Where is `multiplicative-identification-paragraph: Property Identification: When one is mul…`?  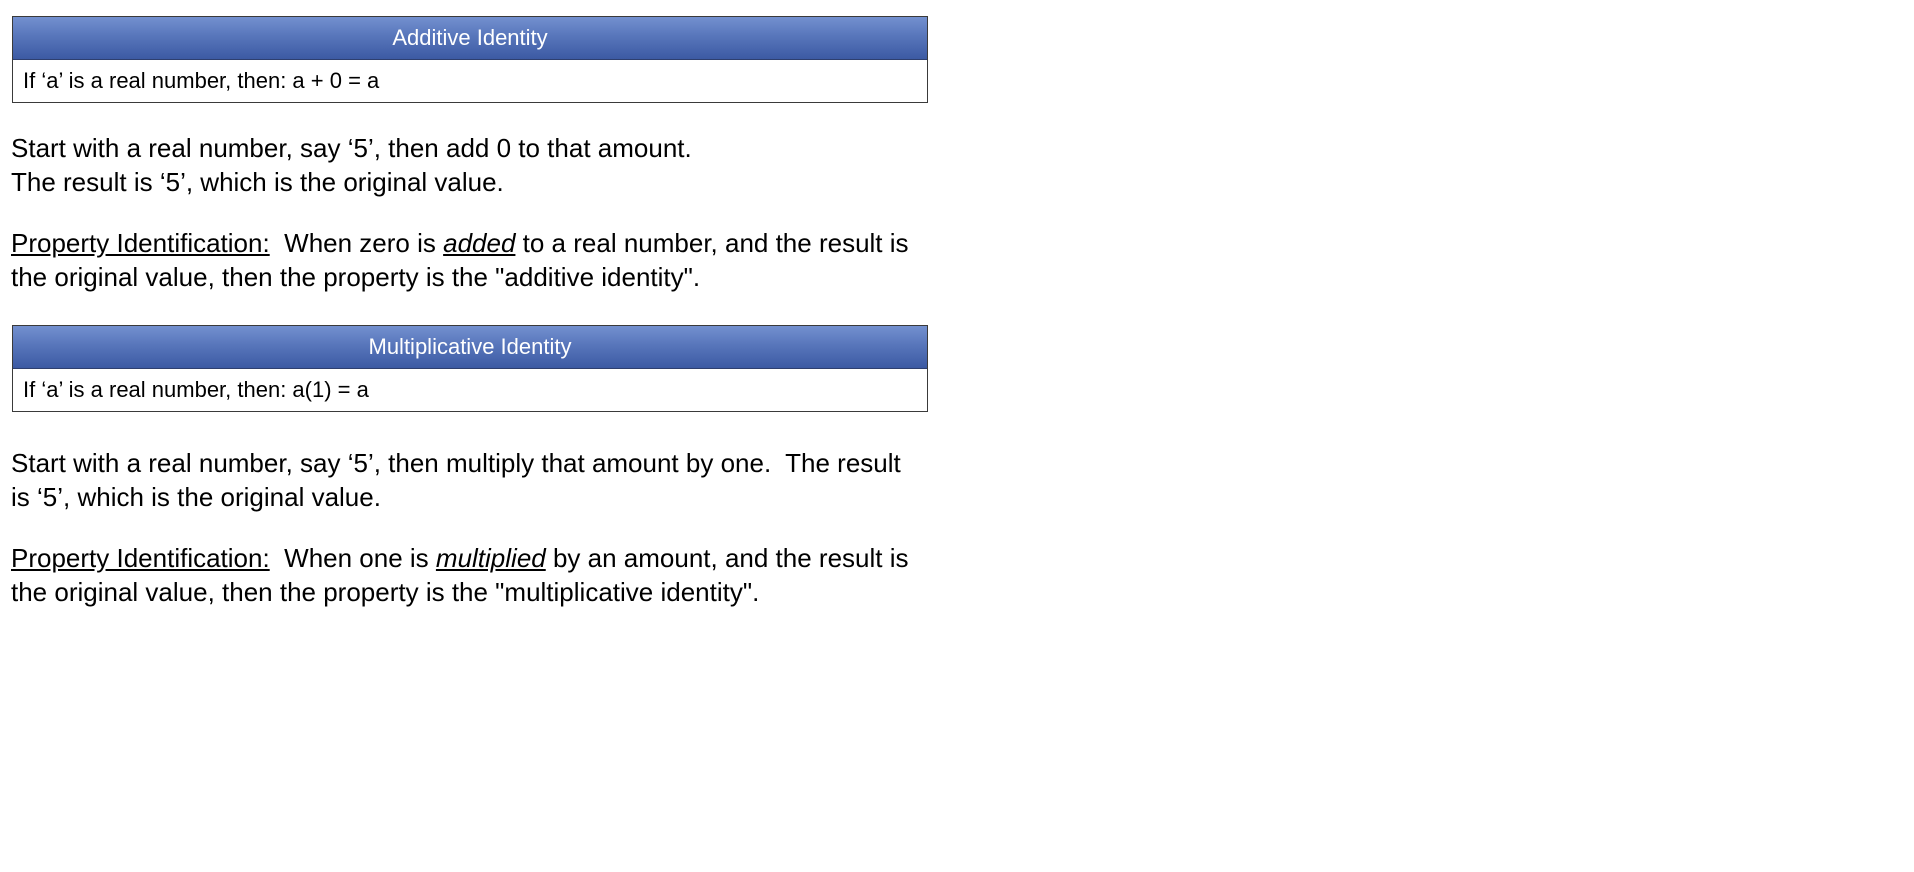 multiplicative-identification-paragraph: Property Identification: When one is mul… is located at coordinates (511, 575).